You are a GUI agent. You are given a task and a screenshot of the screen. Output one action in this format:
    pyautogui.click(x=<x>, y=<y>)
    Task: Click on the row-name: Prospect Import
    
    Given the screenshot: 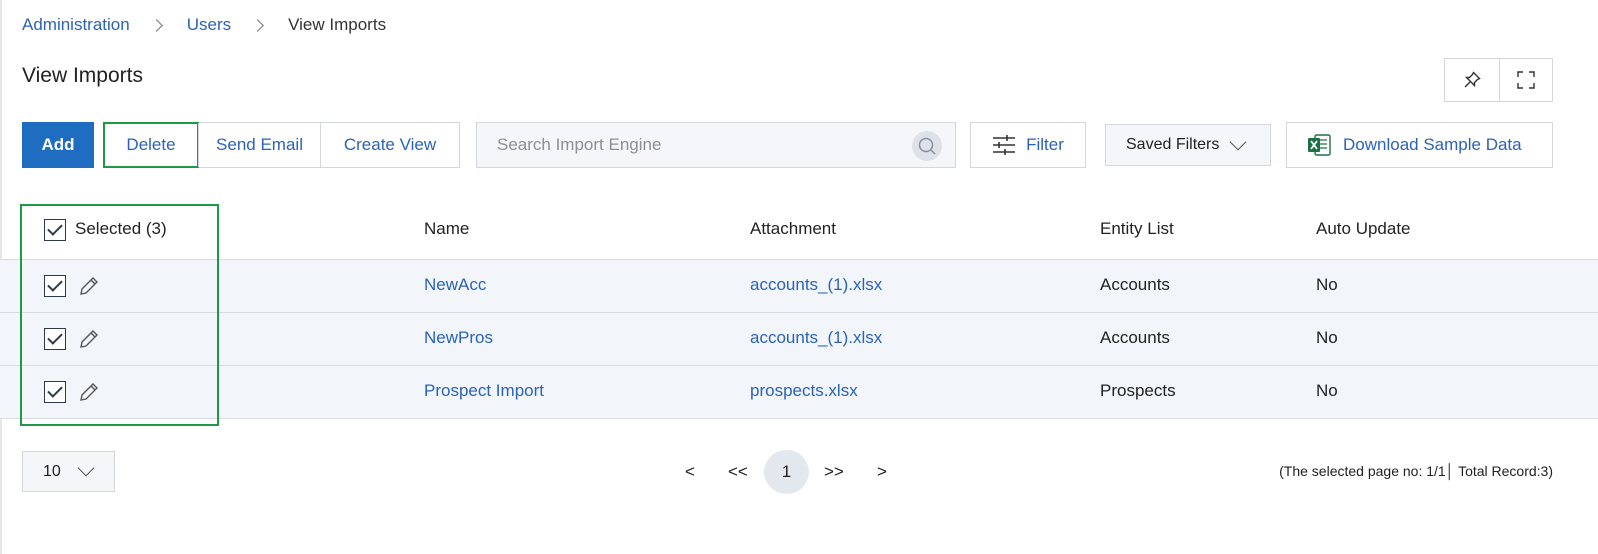 What is the action you would take?
    pyautogui.click(x=484, y=391)
    